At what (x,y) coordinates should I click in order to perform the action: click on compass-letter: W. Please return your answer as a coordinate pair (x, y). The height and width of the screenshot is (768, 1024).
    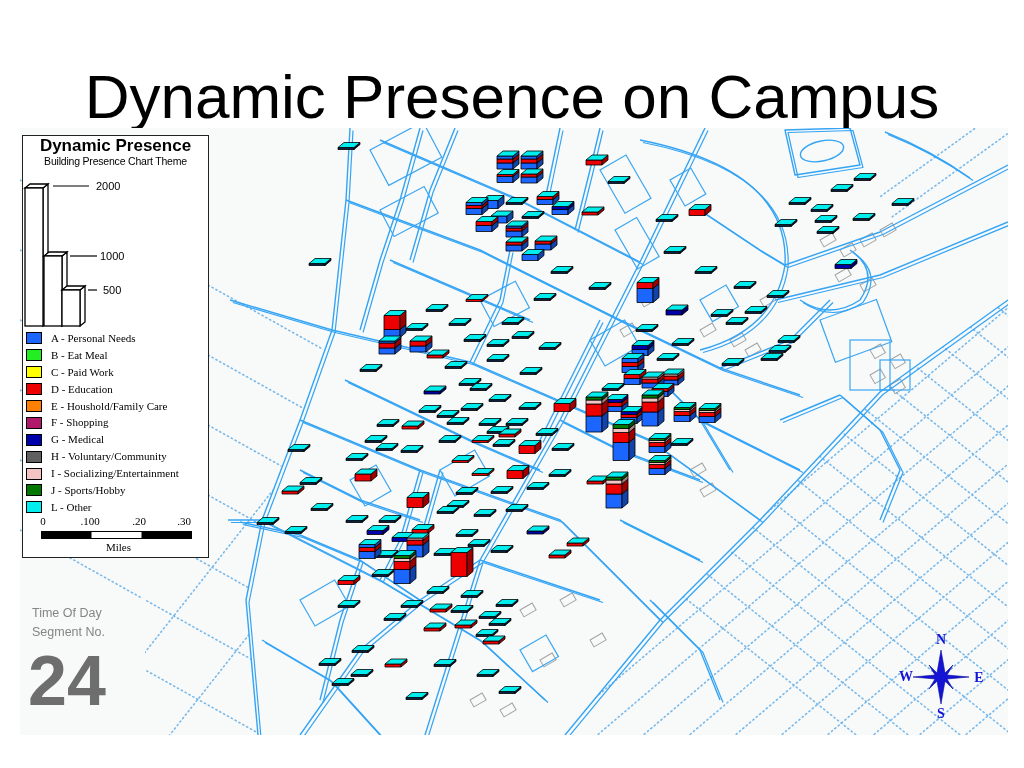
    Looking at the image, I should click on (906, 677).